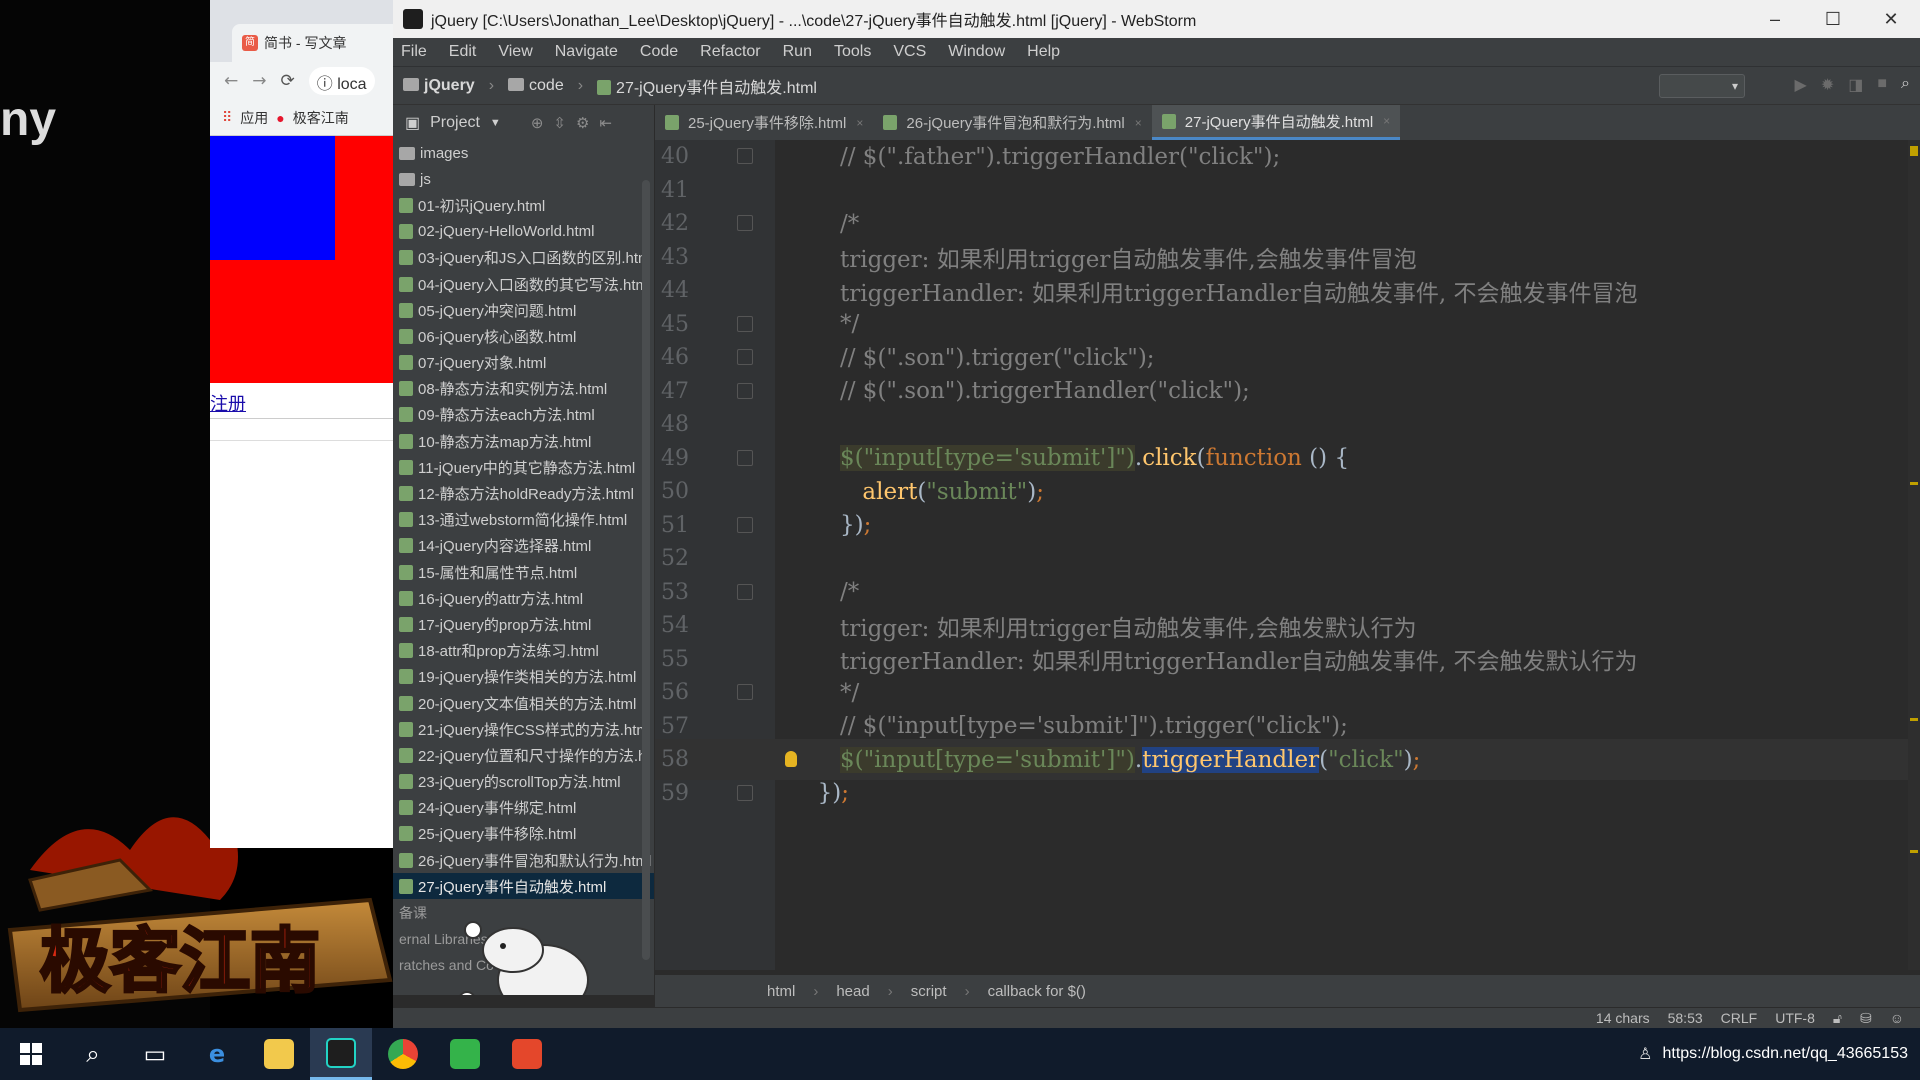 The width and height of the screenshot is (1920, 1080). What do you see at coordinates (524, 122) in the screenshot?
I see `project-panel-header: ▣ Project ▼ ⊕ ⇳ ⚙ ⇤` at bounding box center [524, 122].